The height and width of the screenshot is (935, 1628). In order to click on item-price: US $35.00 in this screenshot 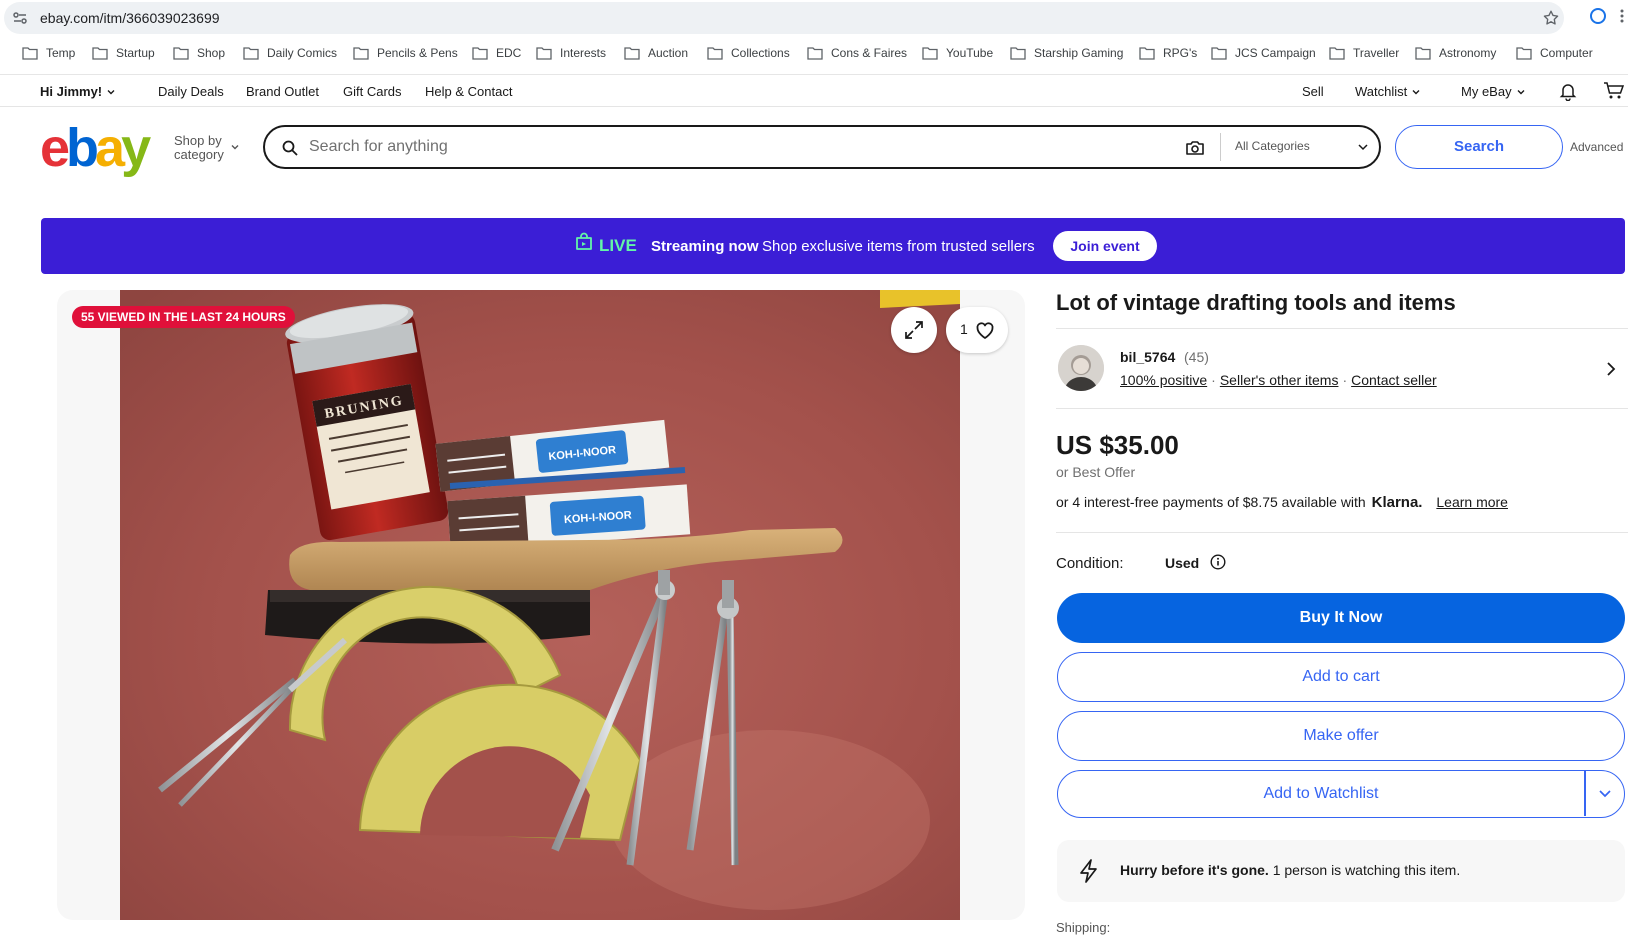, I will do `click(1117, 445)`.